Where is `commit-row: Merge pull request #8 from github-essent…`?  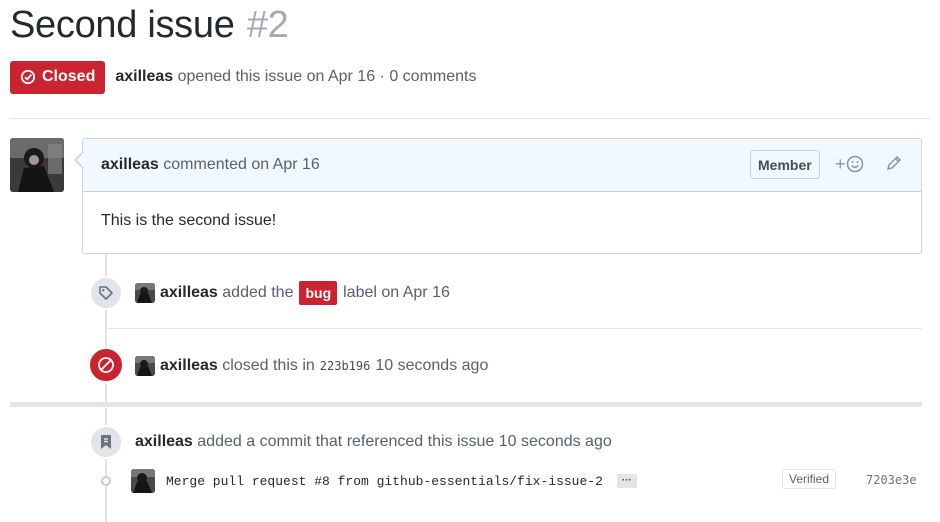 commit-row: Merge pull request #8 from github-essent… is located at coordinates (509, 481).